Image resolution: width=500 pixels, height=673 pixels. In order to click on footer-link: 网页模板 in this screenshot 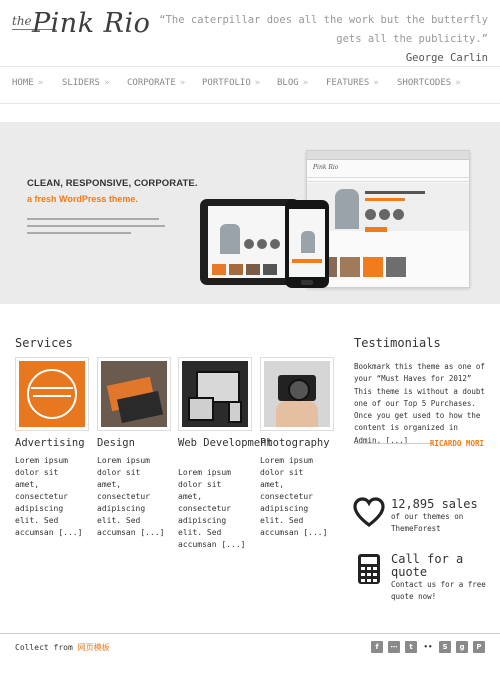, I will do `click(94, 647)`.